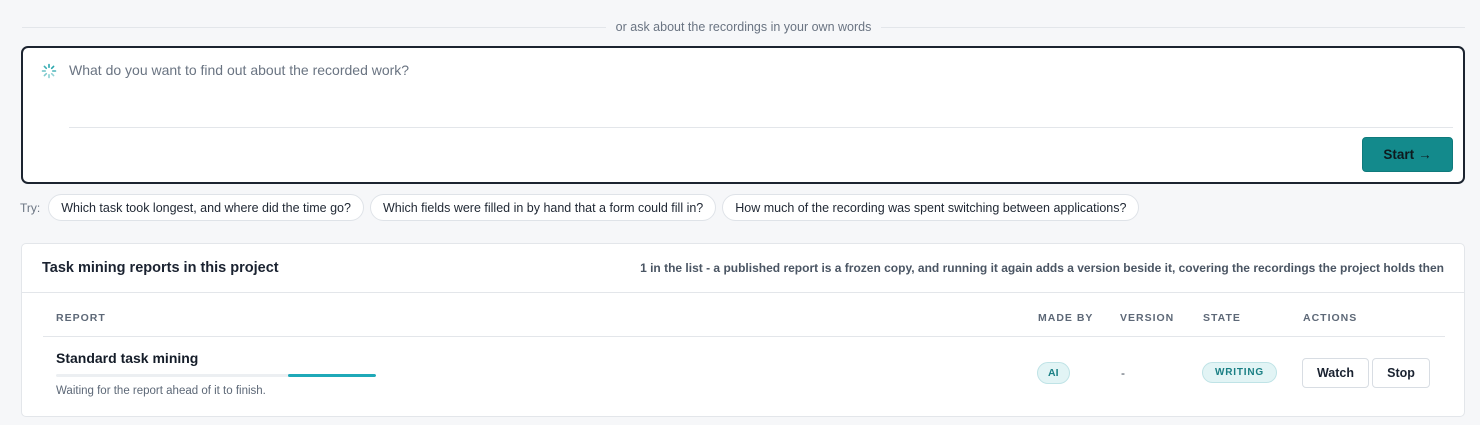  Describe the element at coordinates (127, 358) in the screenshot. I see `report-name: Standard task mining` at that location.